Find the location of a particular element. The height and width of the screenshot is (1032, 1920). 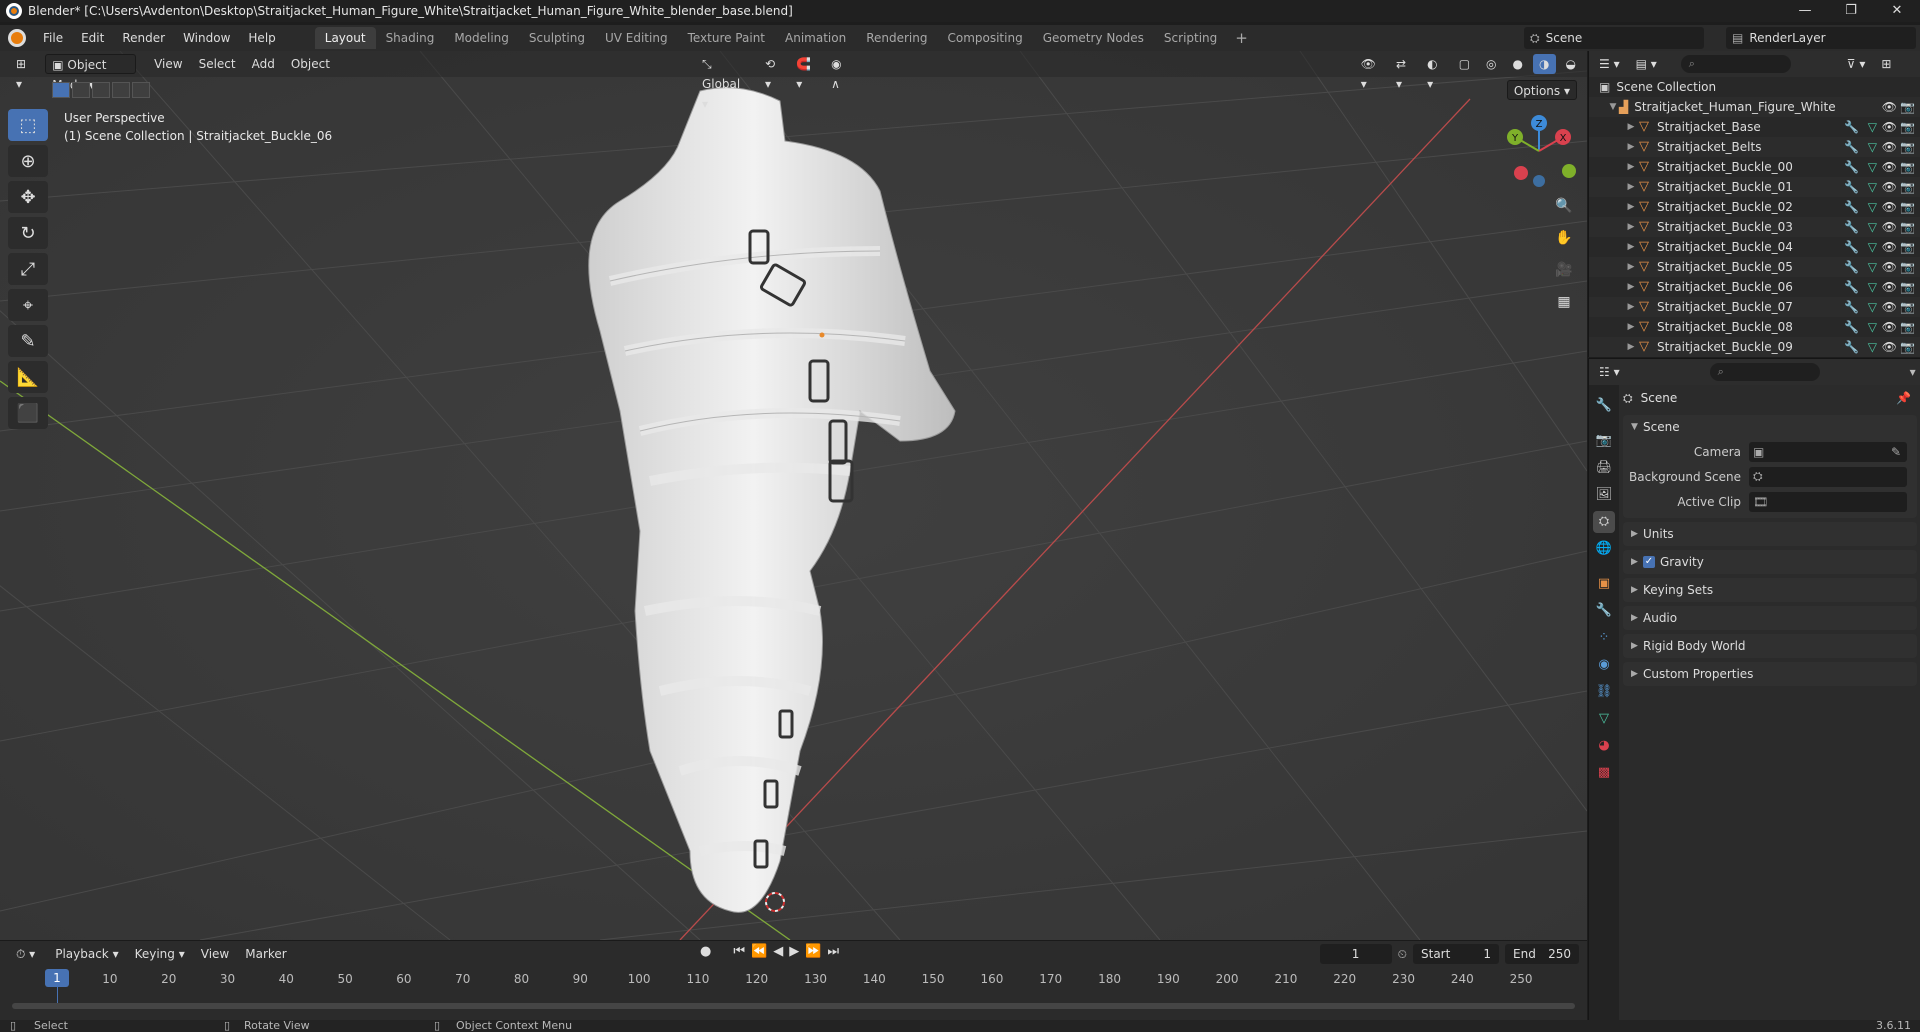

audio-panel: ▶ Audio is located at coordinates (1770, 618).